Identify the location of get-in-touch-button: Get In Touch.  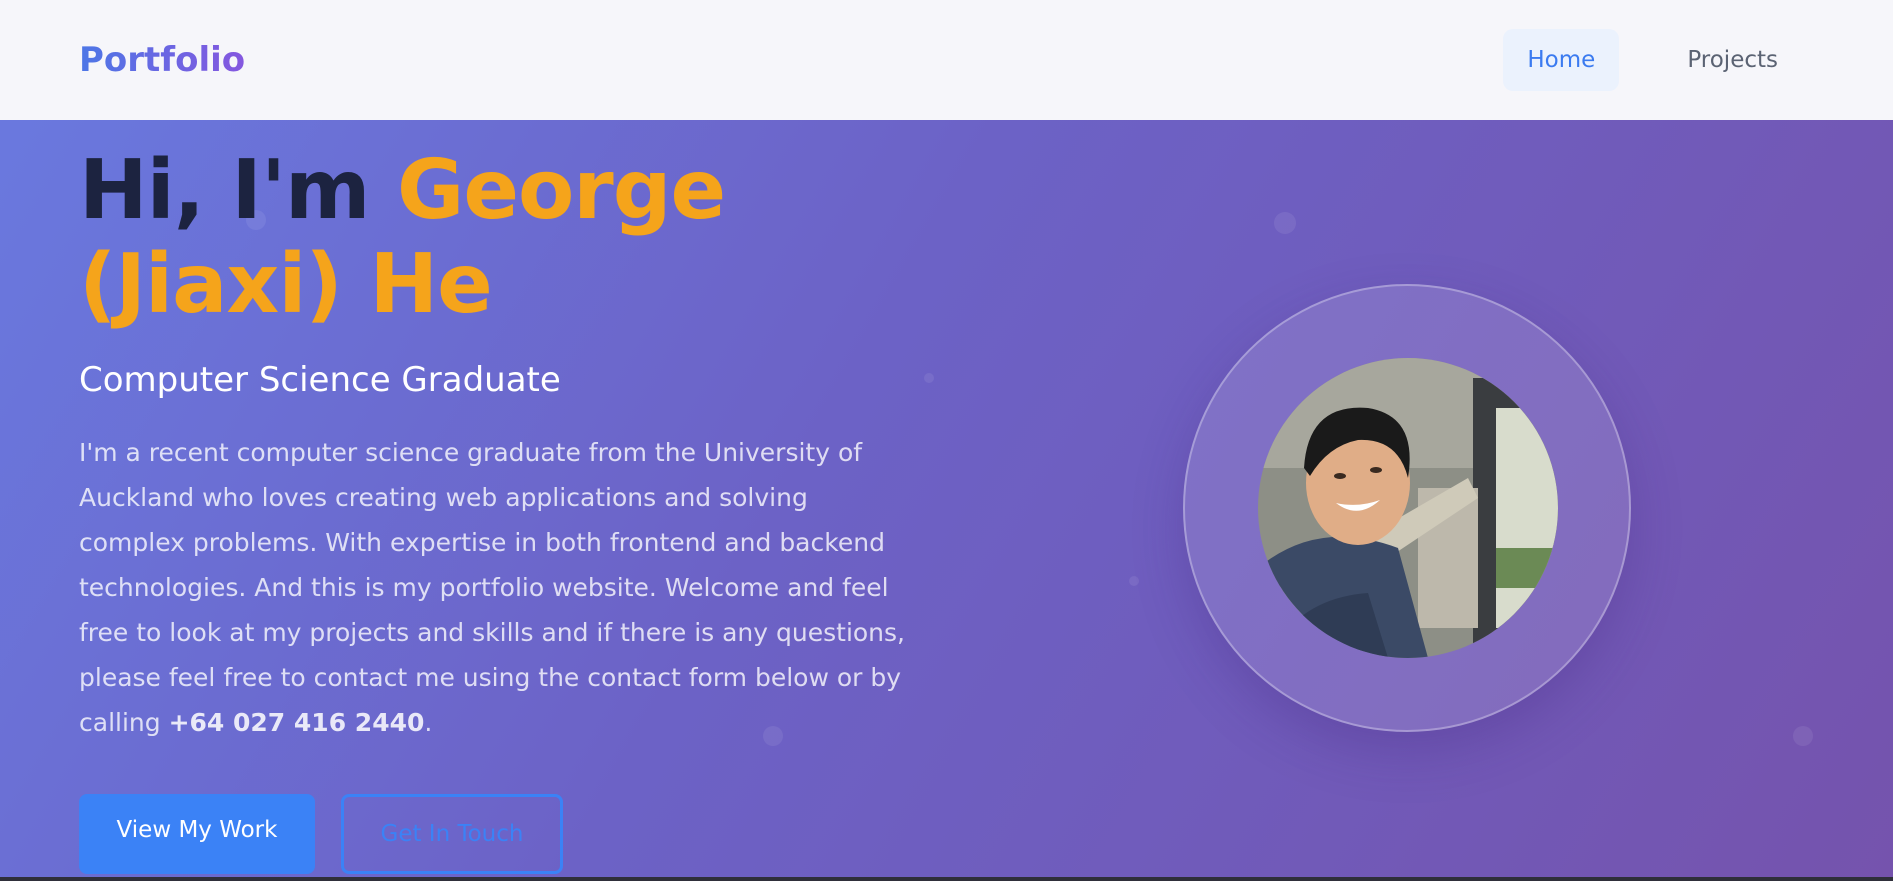
(452, 834).